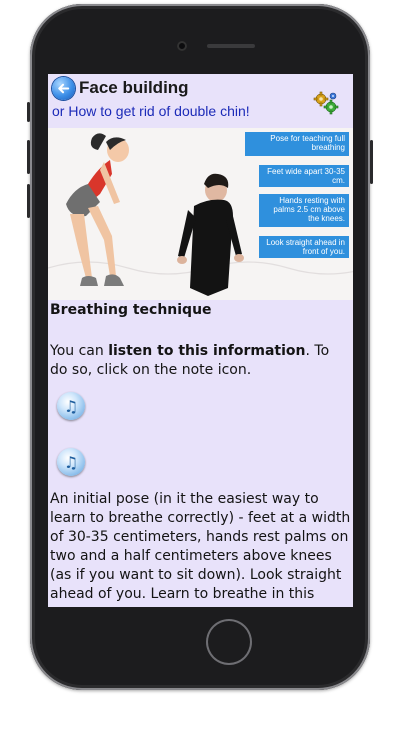  I want to click on front-camera, so click(182, 46).